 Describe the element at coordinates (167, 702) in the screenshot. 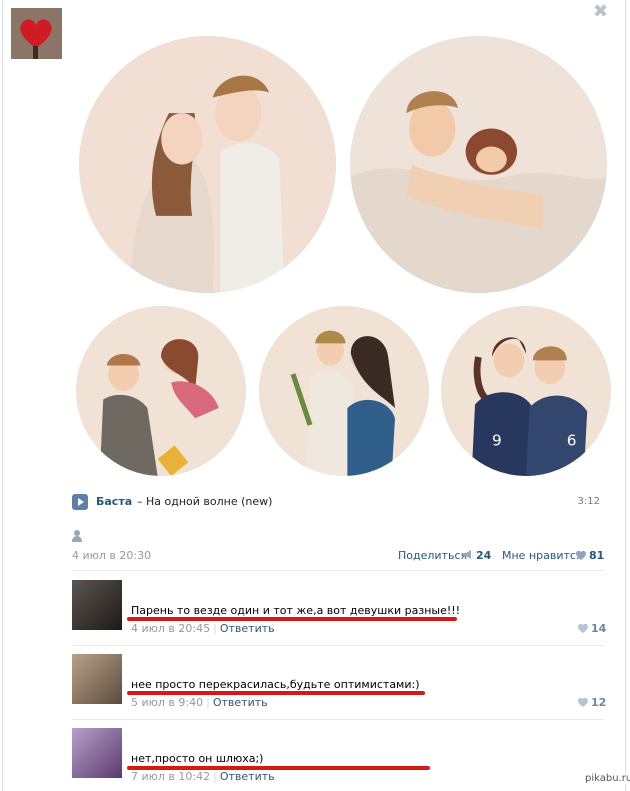

I see `comment-date: 5 июл в 9:40` at that location.